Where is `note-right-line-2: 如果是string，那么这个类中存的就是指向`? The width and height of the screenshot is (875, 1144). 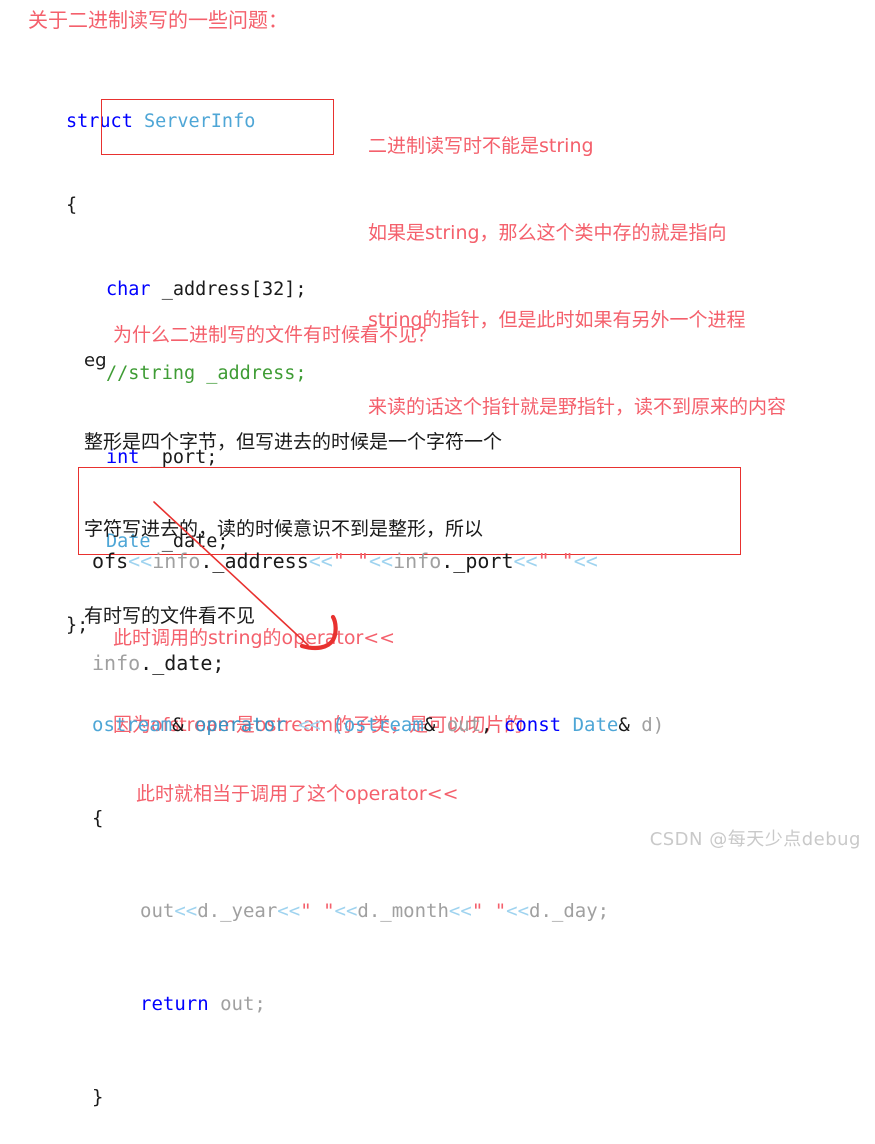
note-right-line-2: 如果是string，那么这个类中存的就是指向 is located at coordinates (547, 233).